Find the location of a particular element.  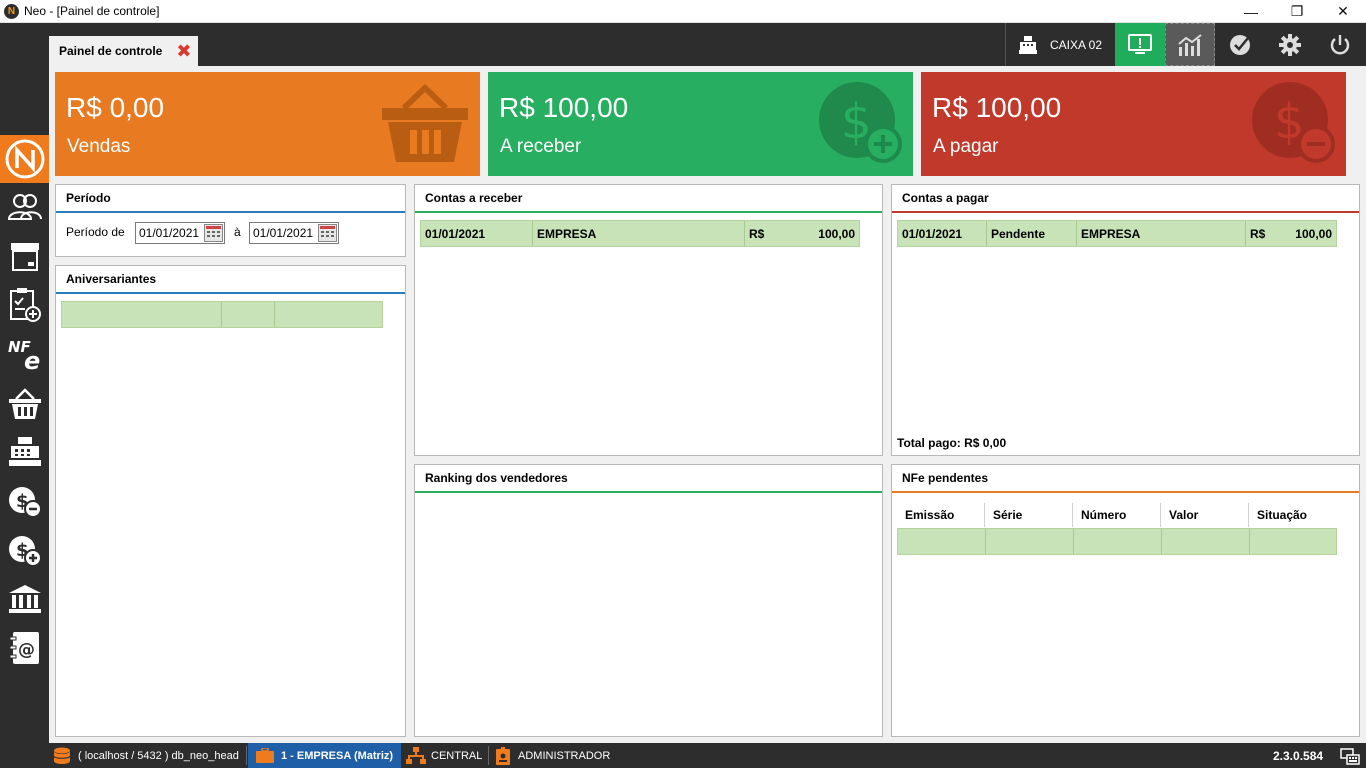

date-from-input: 01/01/2021 is located at coordinates (180, 233).